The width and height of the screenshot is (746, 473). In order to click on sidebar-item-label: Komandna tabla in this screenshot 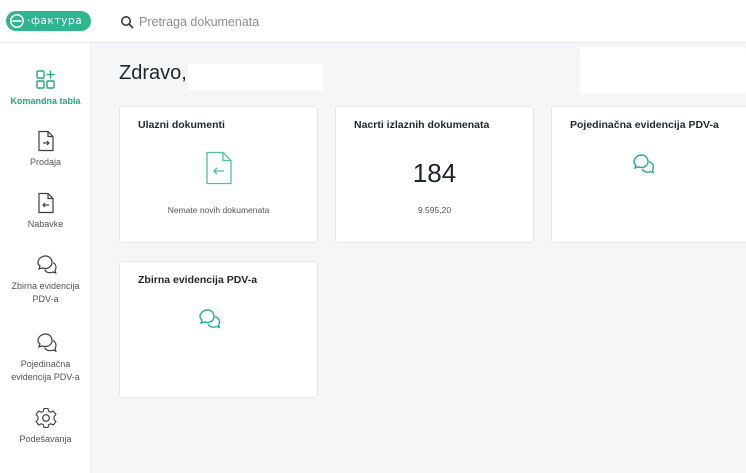, I will do `click(45, 101)`.